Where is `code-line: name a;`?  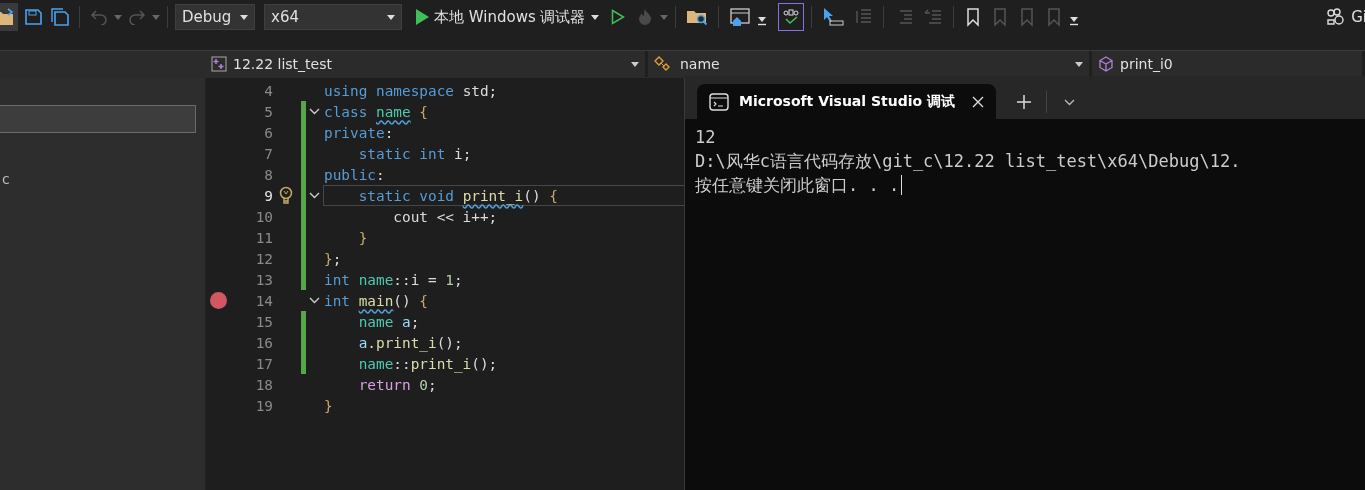
code-line: name a; is located at coordinates (389, 322).